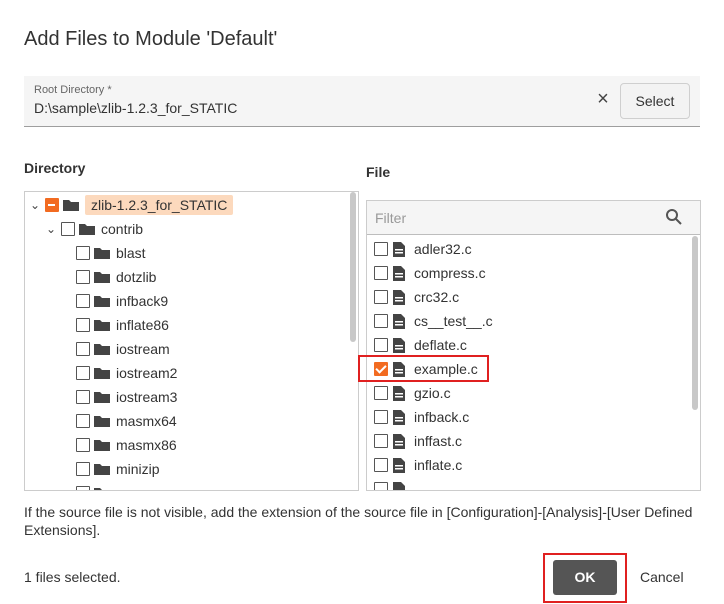  Describe the element at coordinates (122, 229) in the screenshot. I see `tree-item-label: contrib` at that location.